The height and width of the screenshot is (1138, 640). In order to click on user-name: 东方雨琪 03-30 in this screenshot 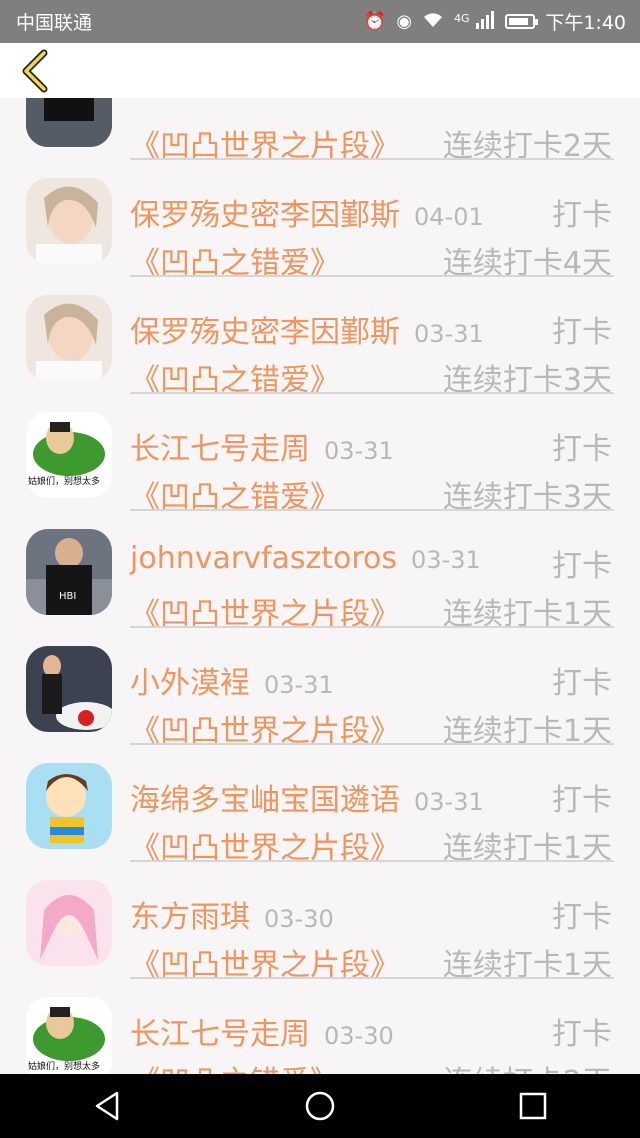, I will do `click(232, 914)`.